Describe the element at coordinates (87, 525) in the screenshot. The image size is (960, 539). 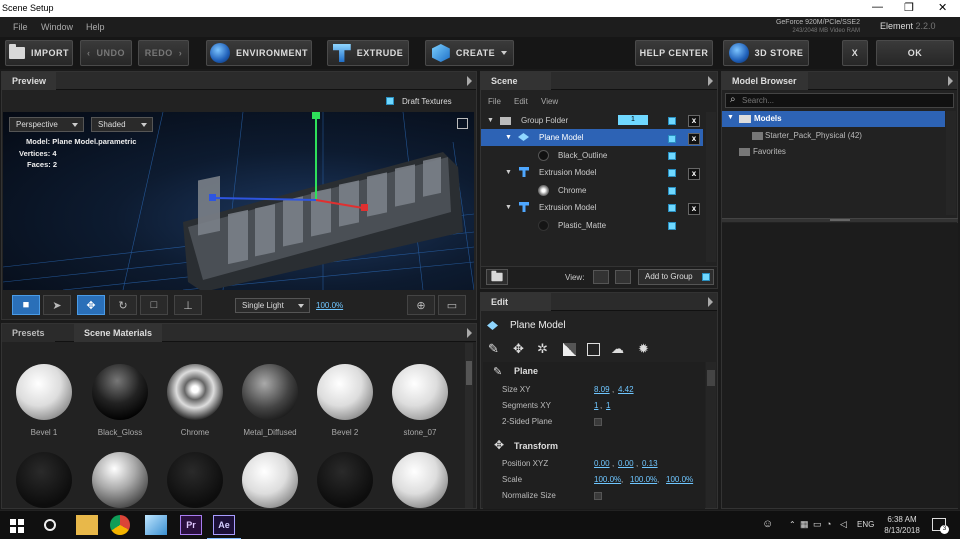
I see `file-explorer-icon` at that location.